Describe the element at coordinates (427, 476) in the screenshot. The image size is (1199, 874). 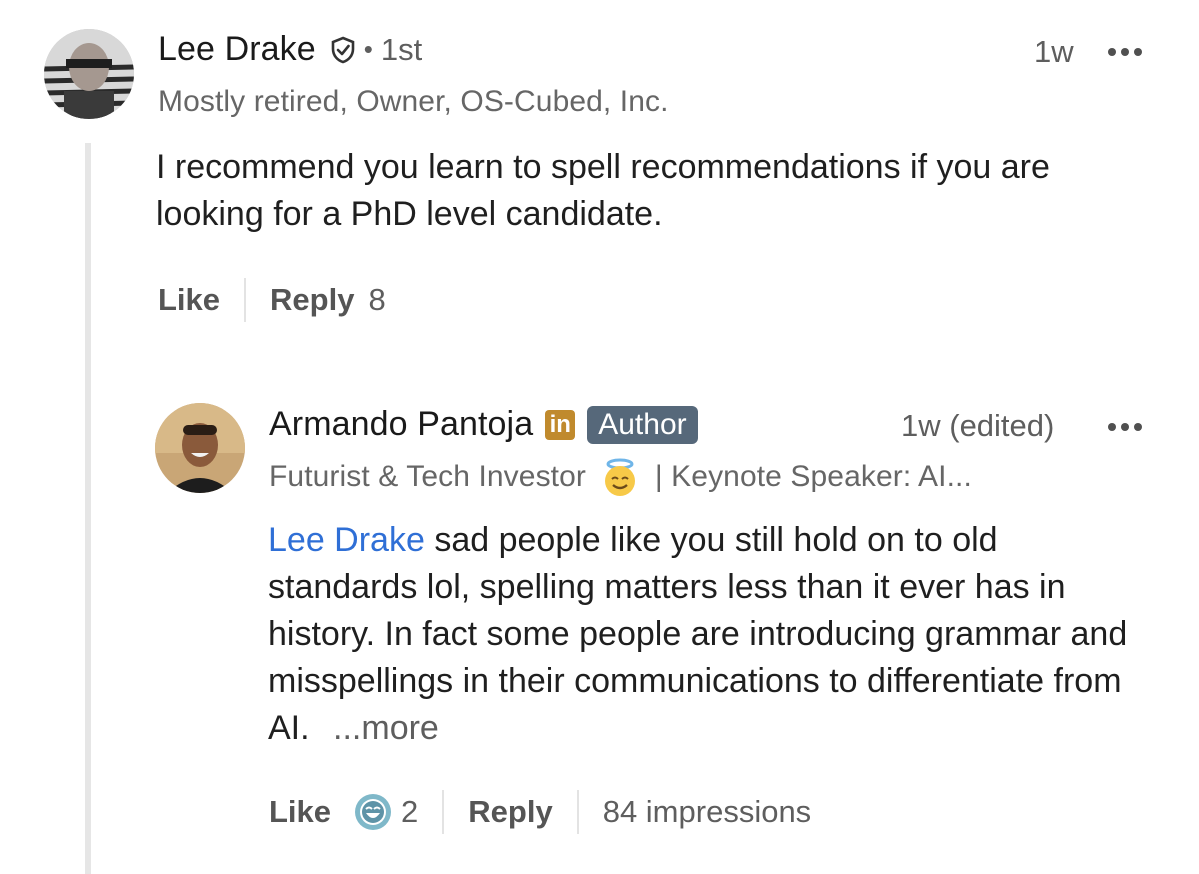
I see `headline-text: Futurist & Tech Investor` at that location.